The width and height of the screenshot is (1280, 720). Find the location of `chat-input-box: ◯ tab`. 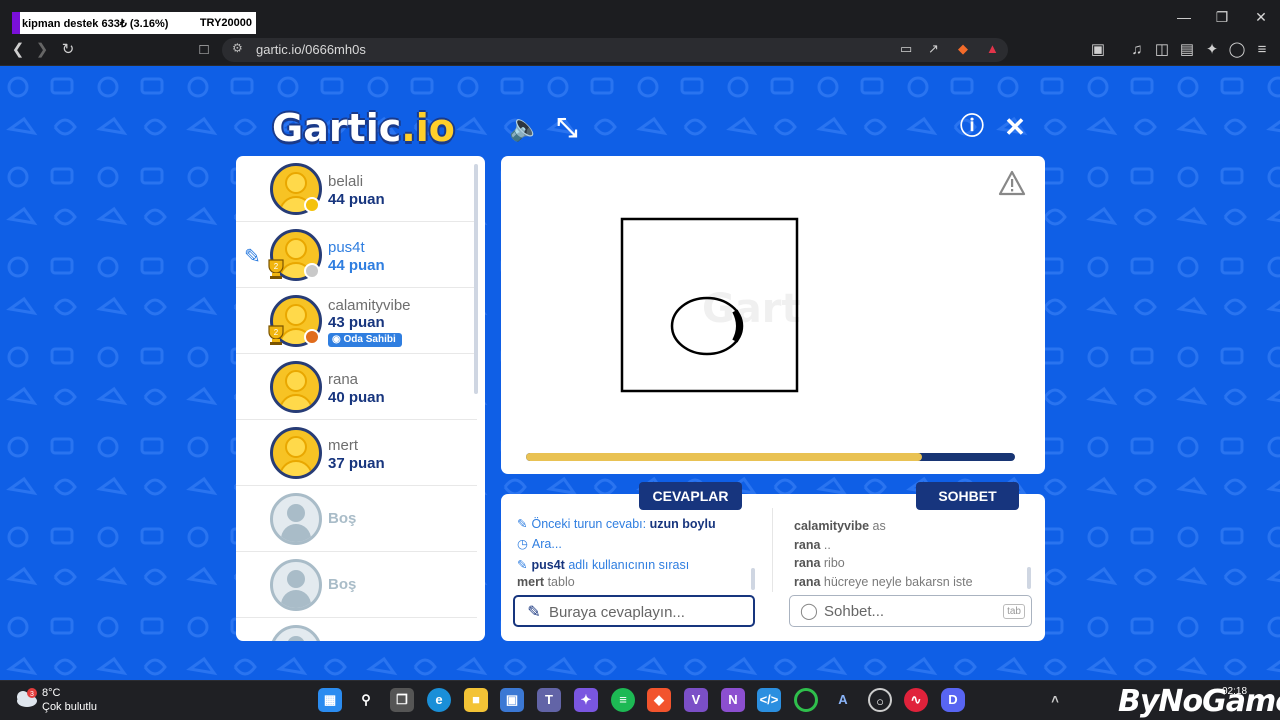

chat-input-box: ◯ tab is located at coordinates (910, 611).